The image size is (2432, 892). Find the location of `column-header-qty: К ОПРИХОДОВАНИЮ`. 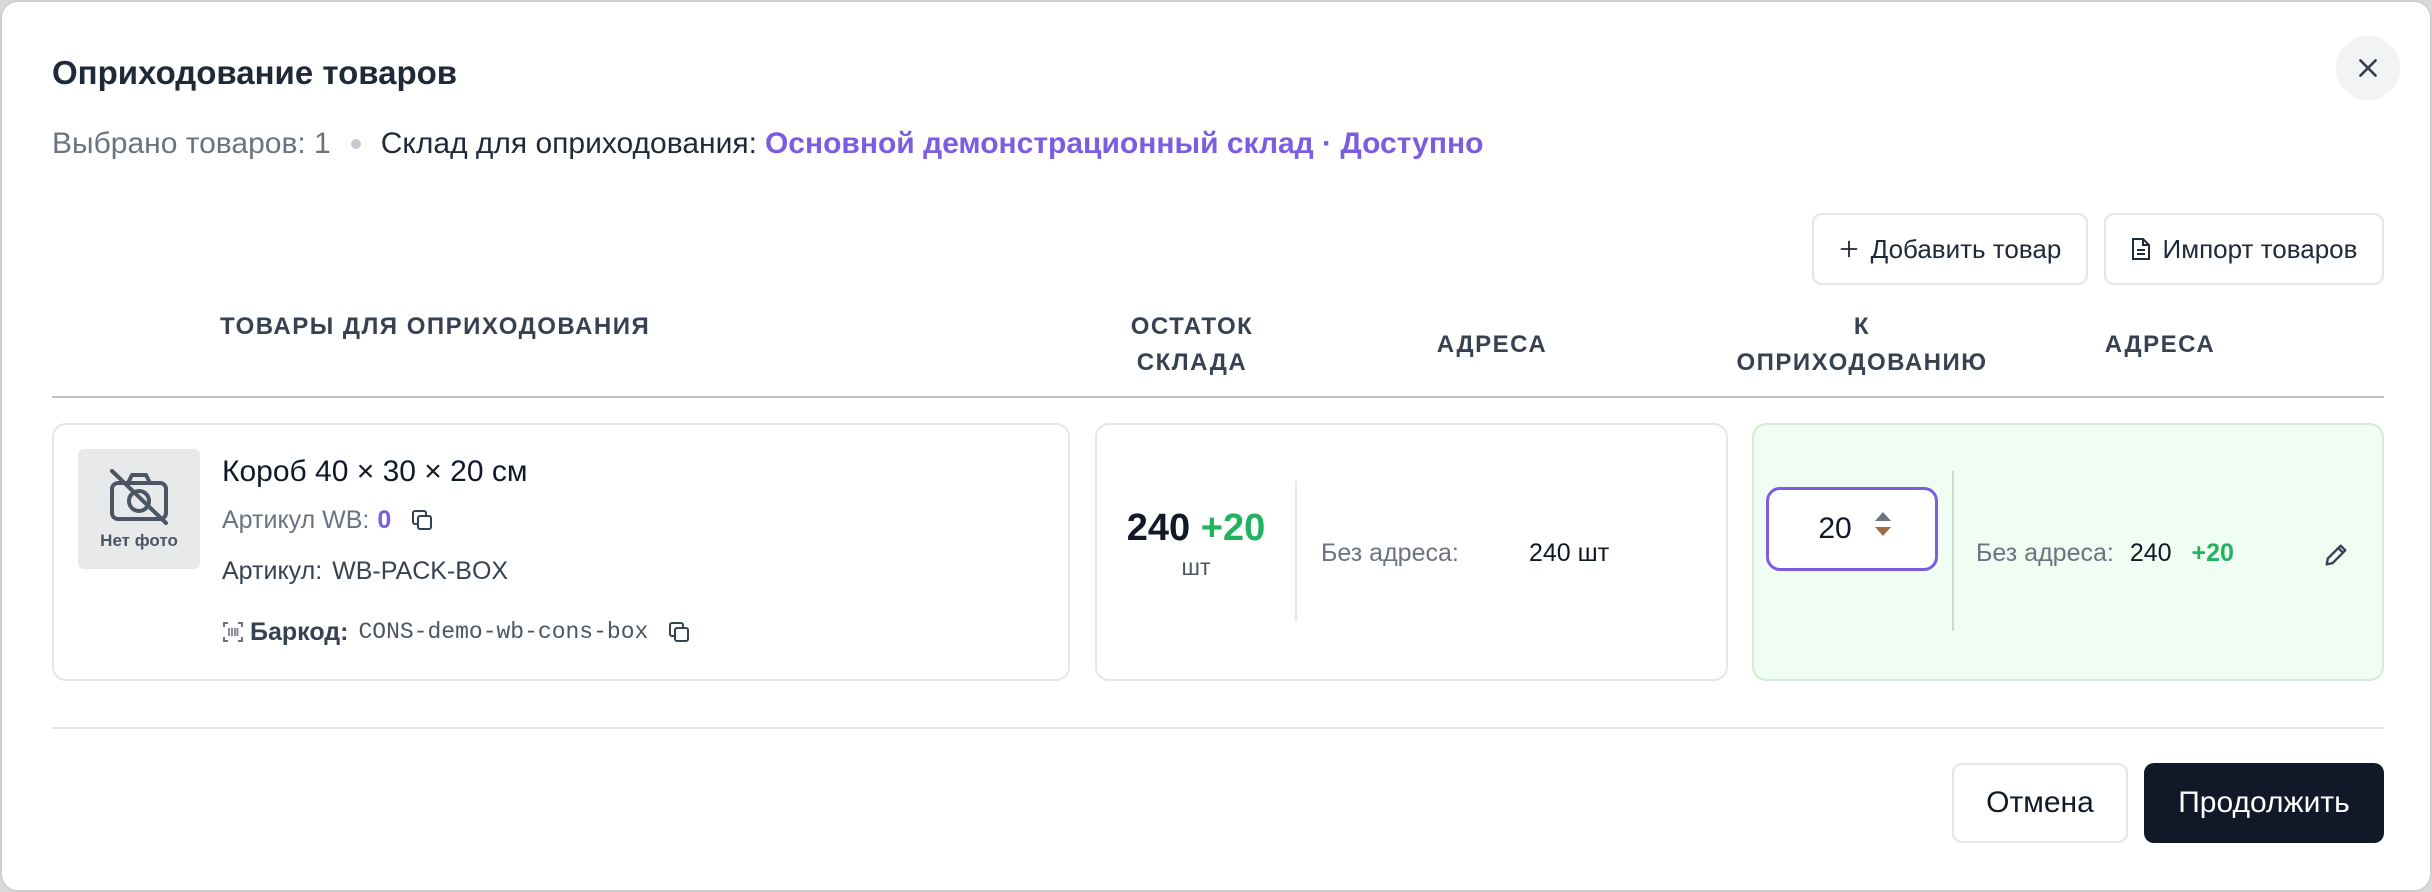

column-header-qty: К ОПРИХОДОВАНИЮ is located at coordinates (1862, 345).